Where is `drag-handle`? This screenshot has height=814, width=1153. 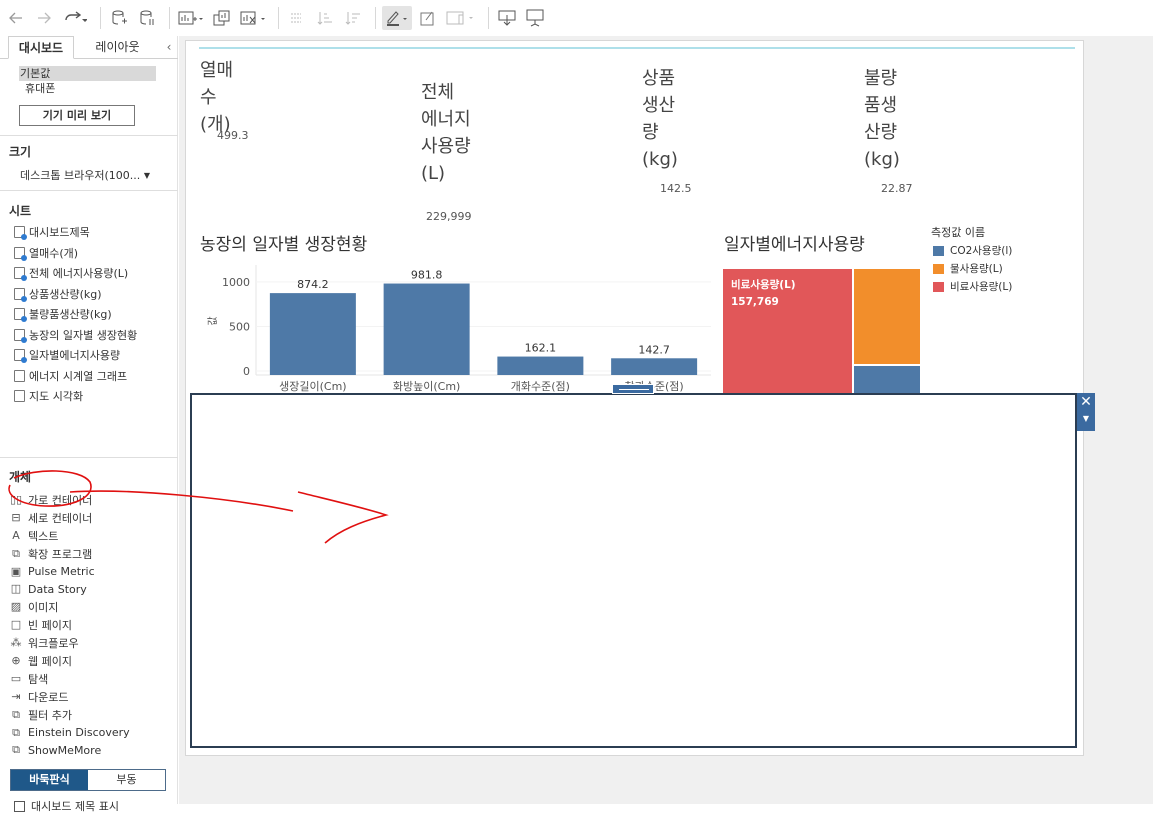 drag-handle is located at coordinates (633, 389).